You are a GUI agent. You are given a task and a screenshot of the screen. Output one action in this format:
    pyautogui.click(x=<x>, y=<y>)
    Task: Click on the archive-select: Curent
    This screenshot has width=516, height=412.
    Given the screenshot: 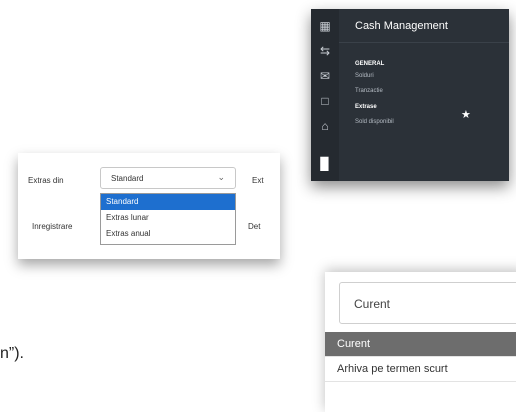 What is the action you would take?
    pyautogui.click(x=427, y=303)
    